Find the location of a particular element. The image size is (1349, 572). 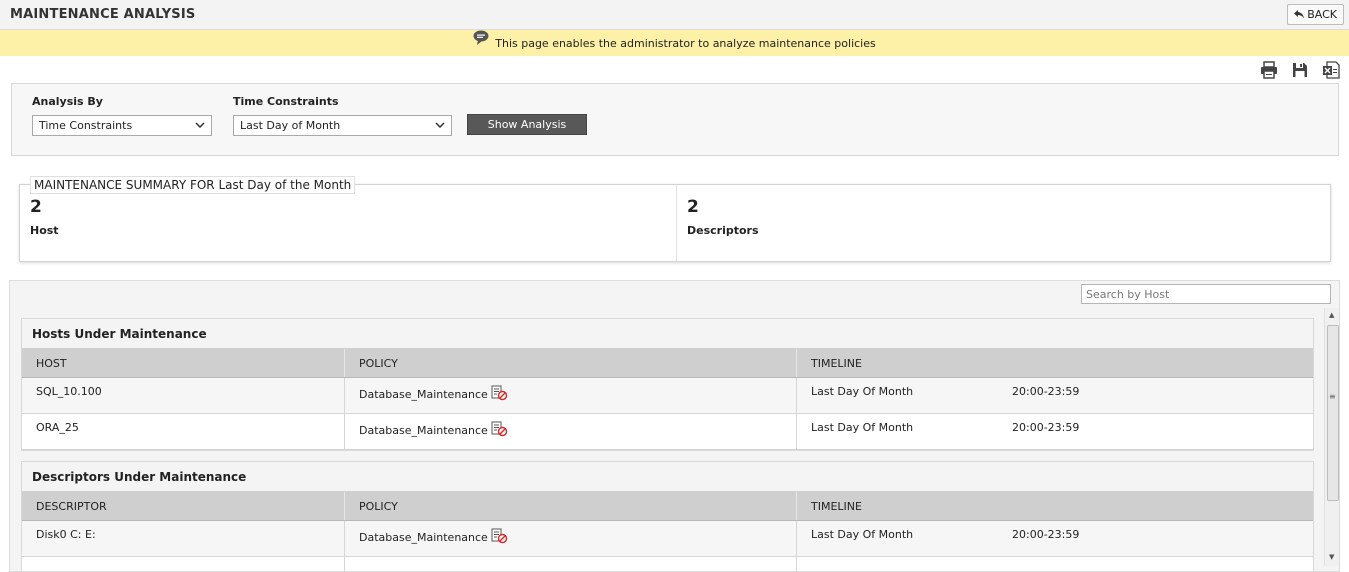

back-button: BACK is located at coordinates (1315, 14).